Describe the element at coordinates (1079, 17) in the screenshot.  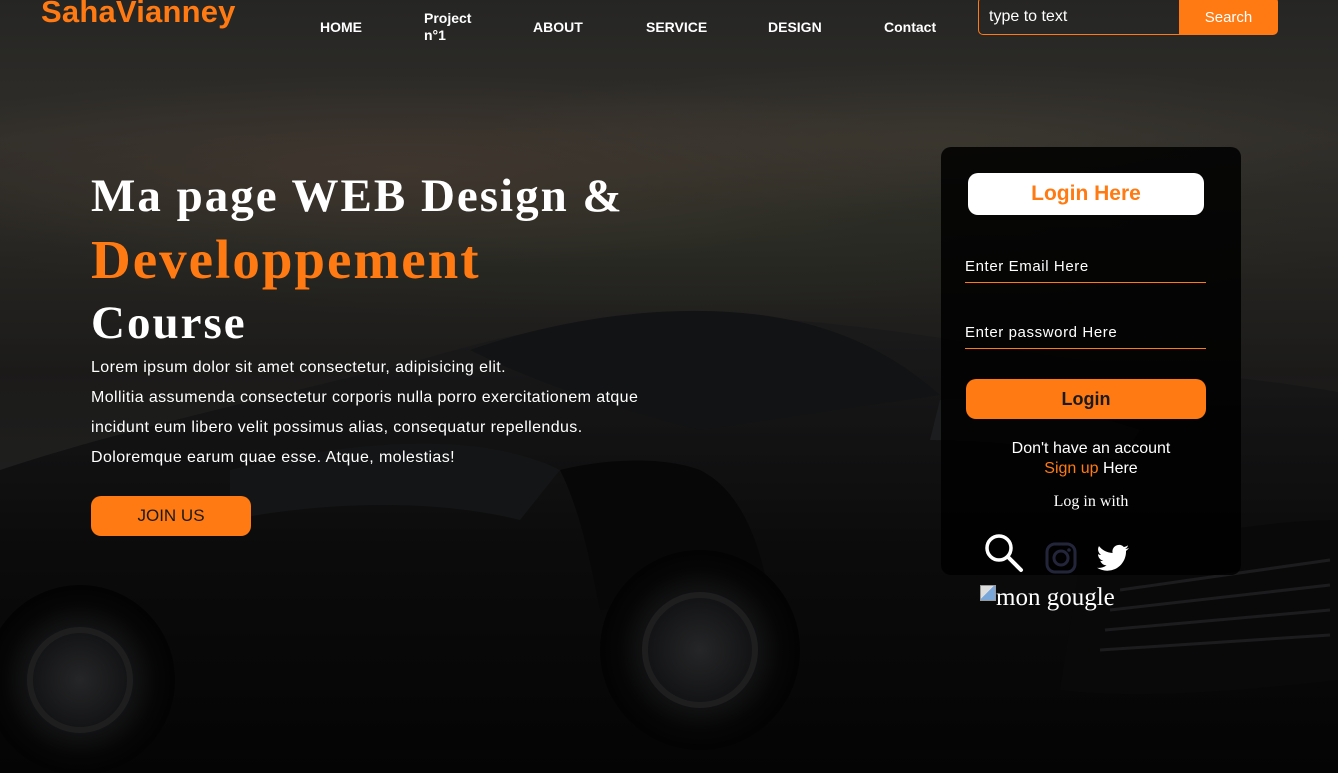
I see `search-input` at that location.